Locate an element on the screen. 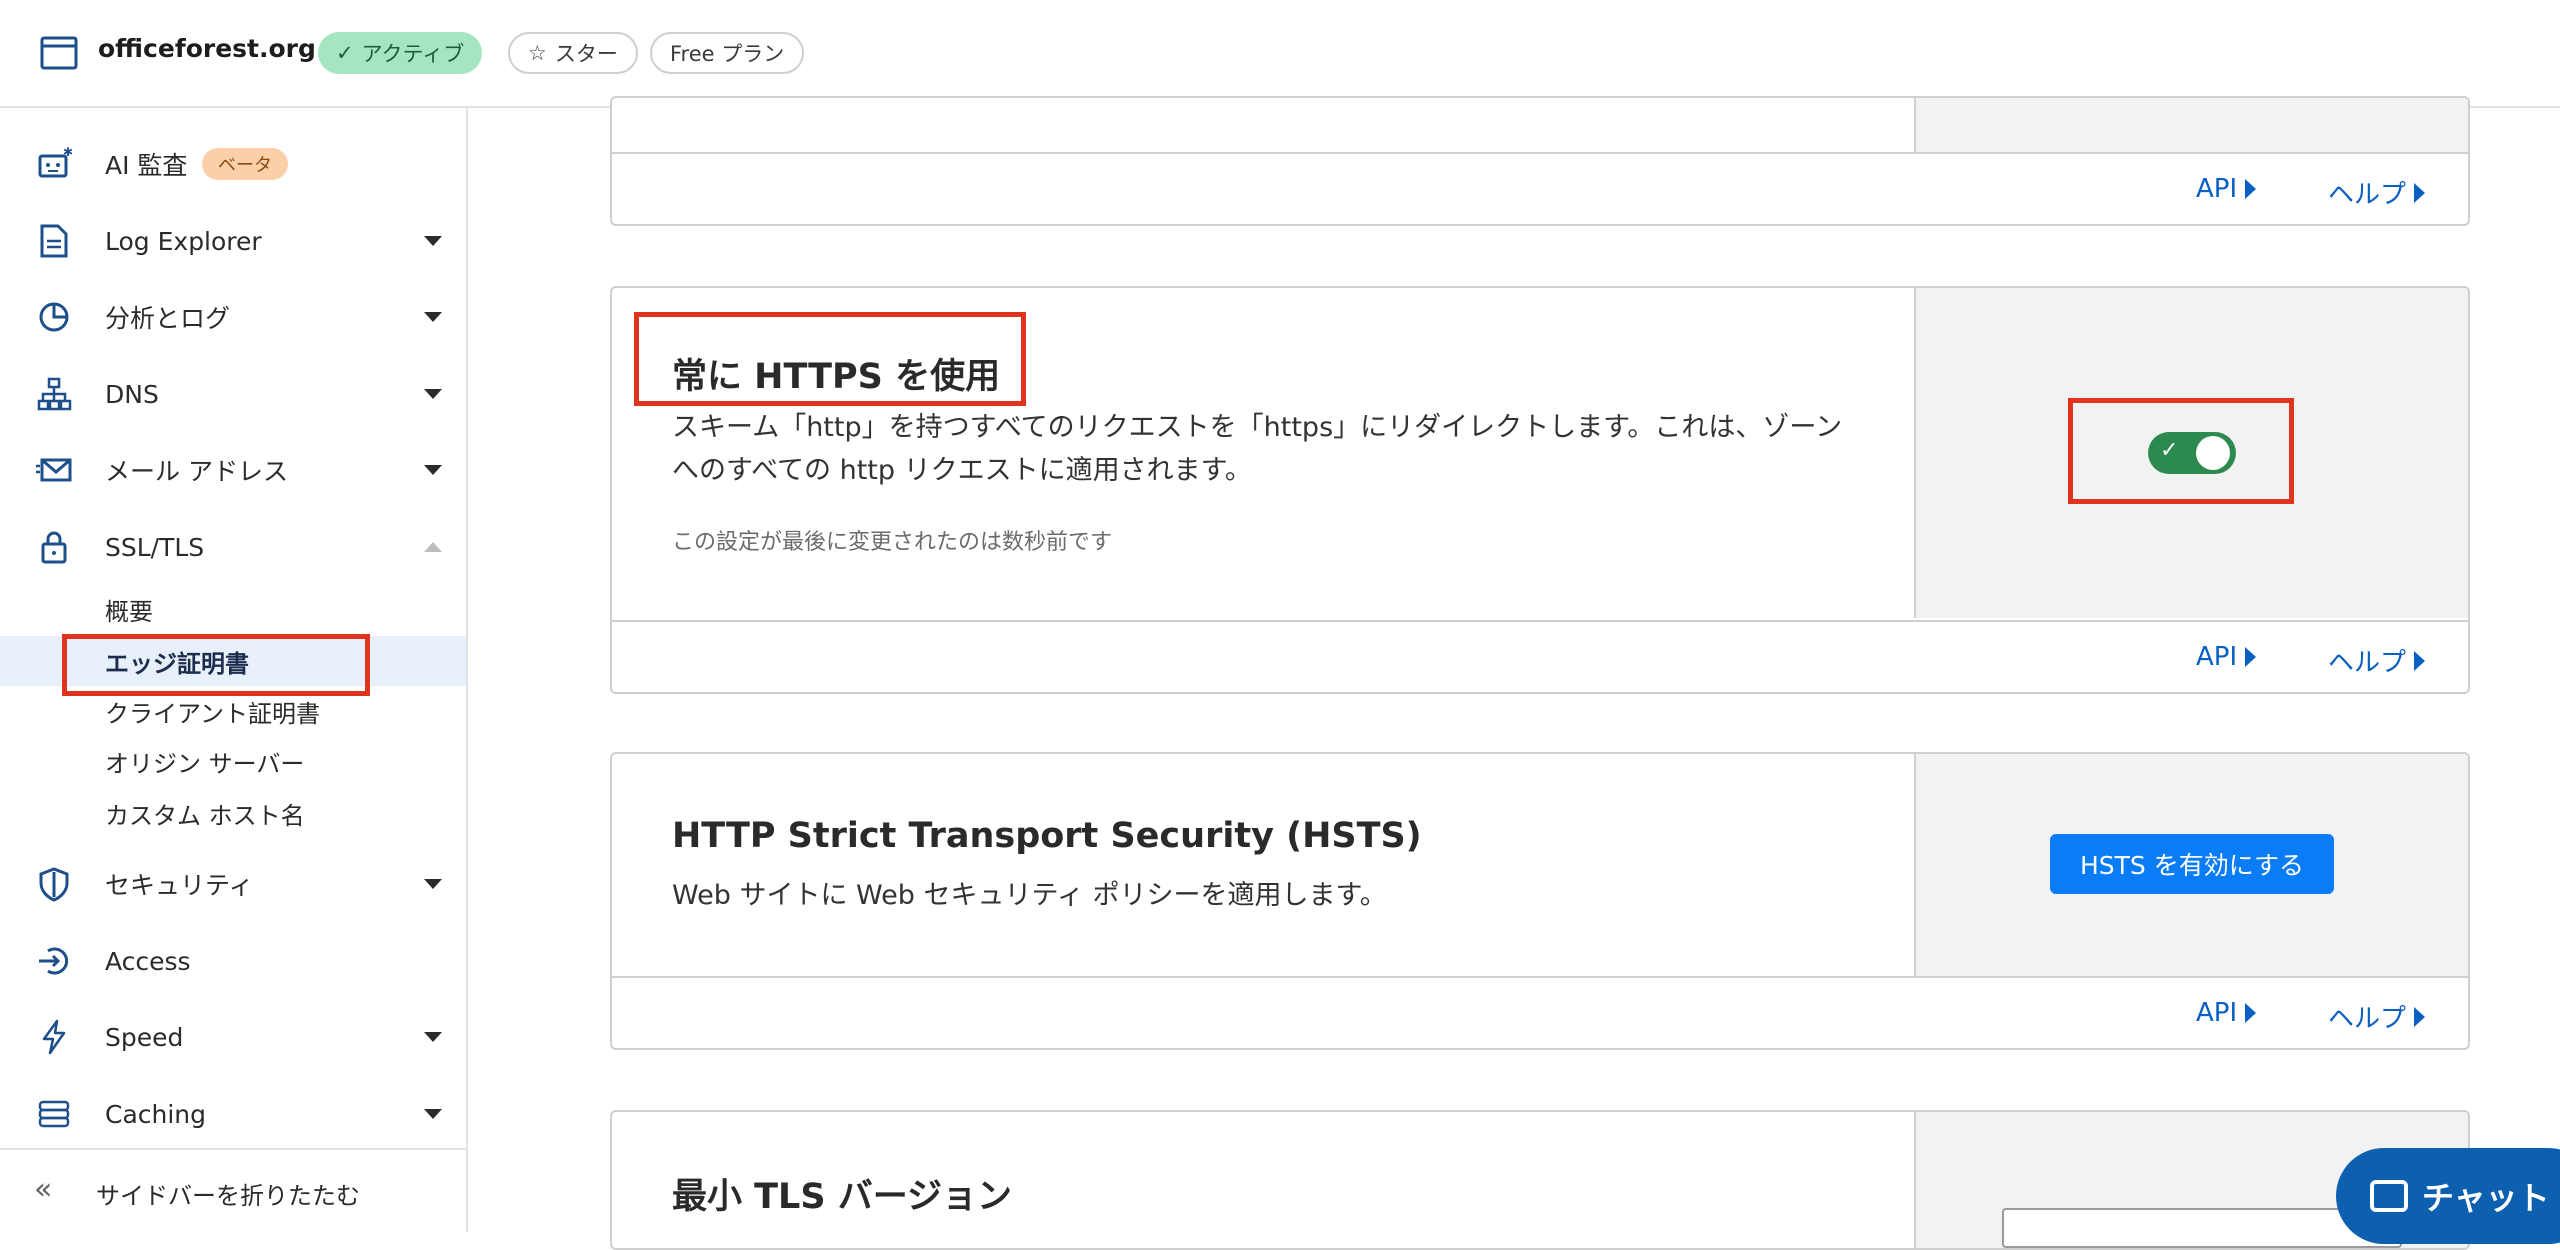 The height and width of the screenshot is (1250, 2560). sidebar-item-caching: Caching is located at coordinates (233, 1114).